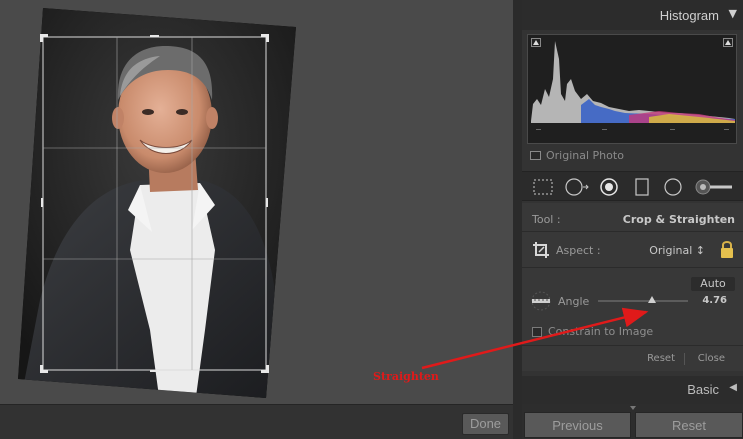 This screenshot has height=439, width=743. I want to click on tool-strip, so click(632, 186).